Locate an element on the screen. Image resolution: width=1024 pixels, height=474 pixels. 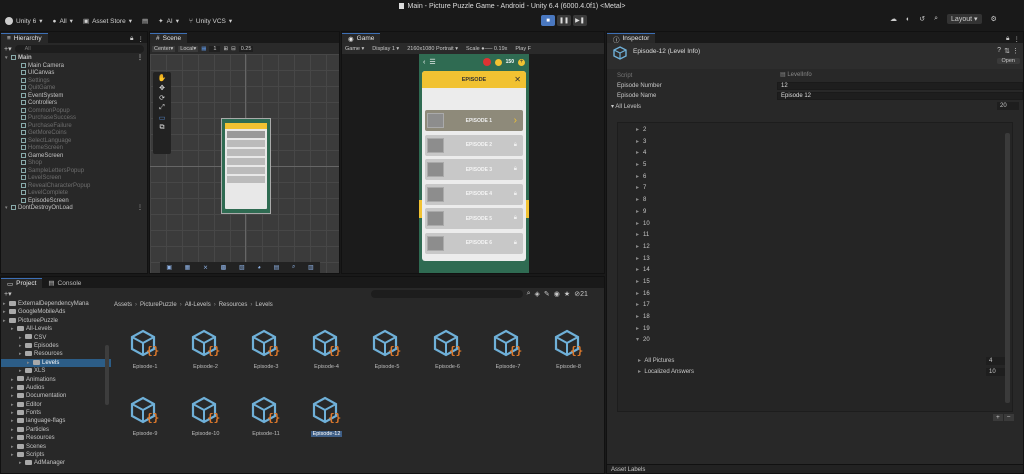
asset-item: {} Episode-11 is located at coordinates (266, 416).